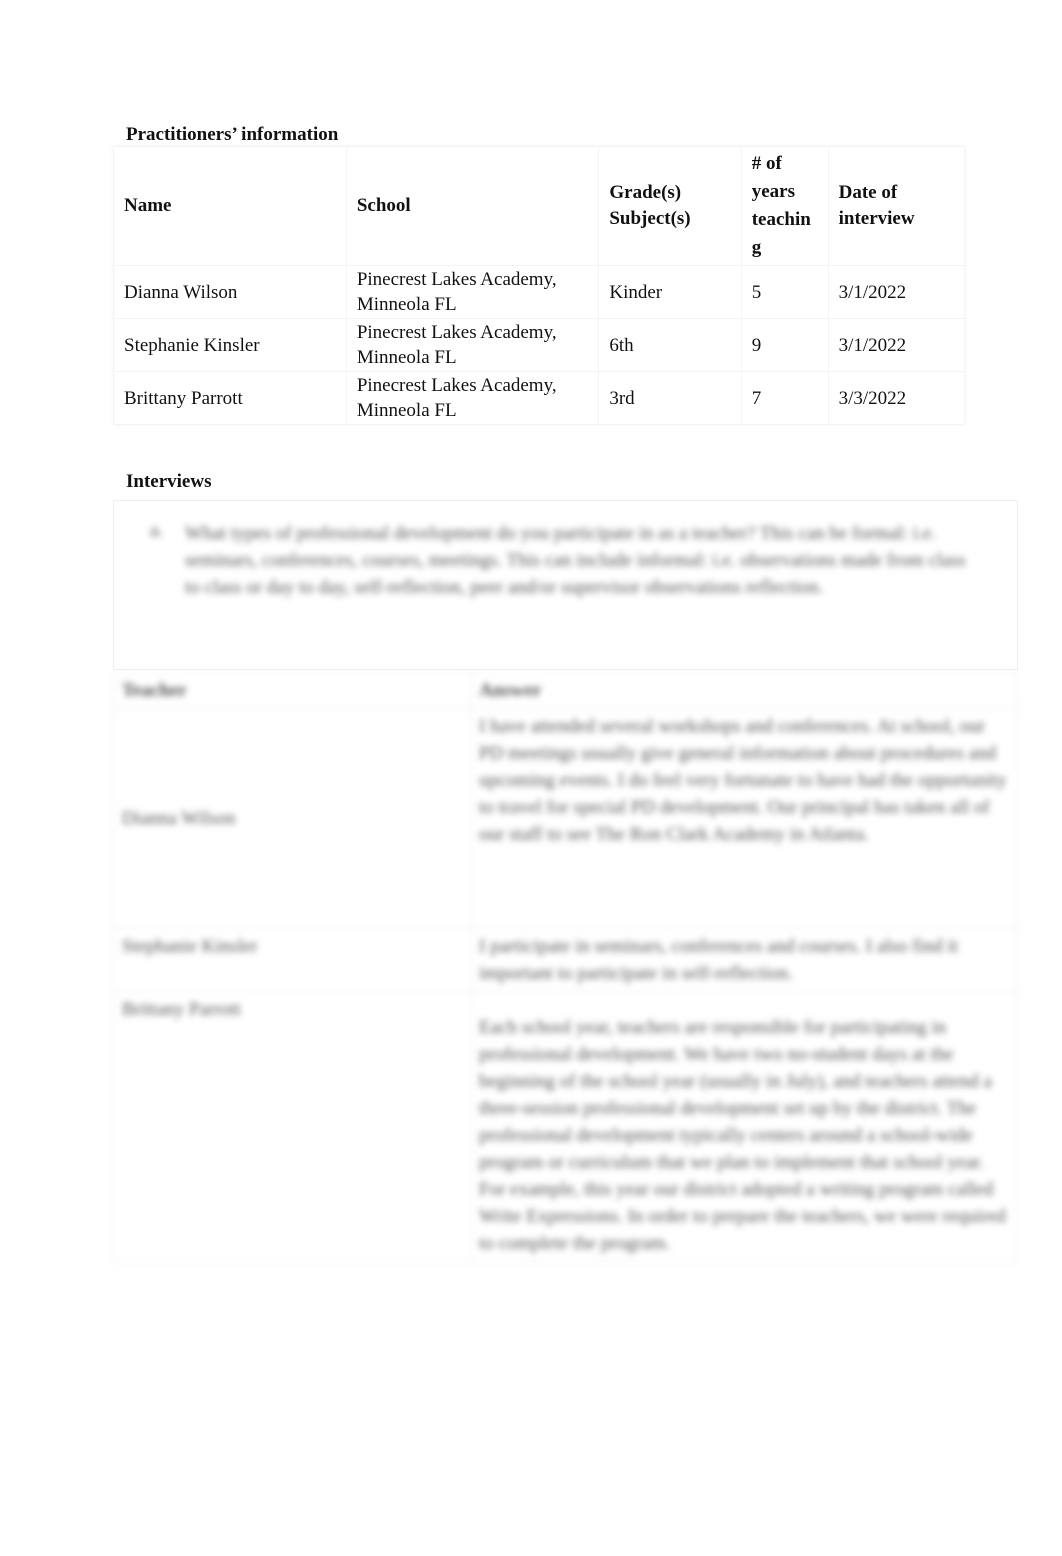 This screenshot has width=1062, height=1556. I want to click on header-answer: Answer, so click(744, 690).